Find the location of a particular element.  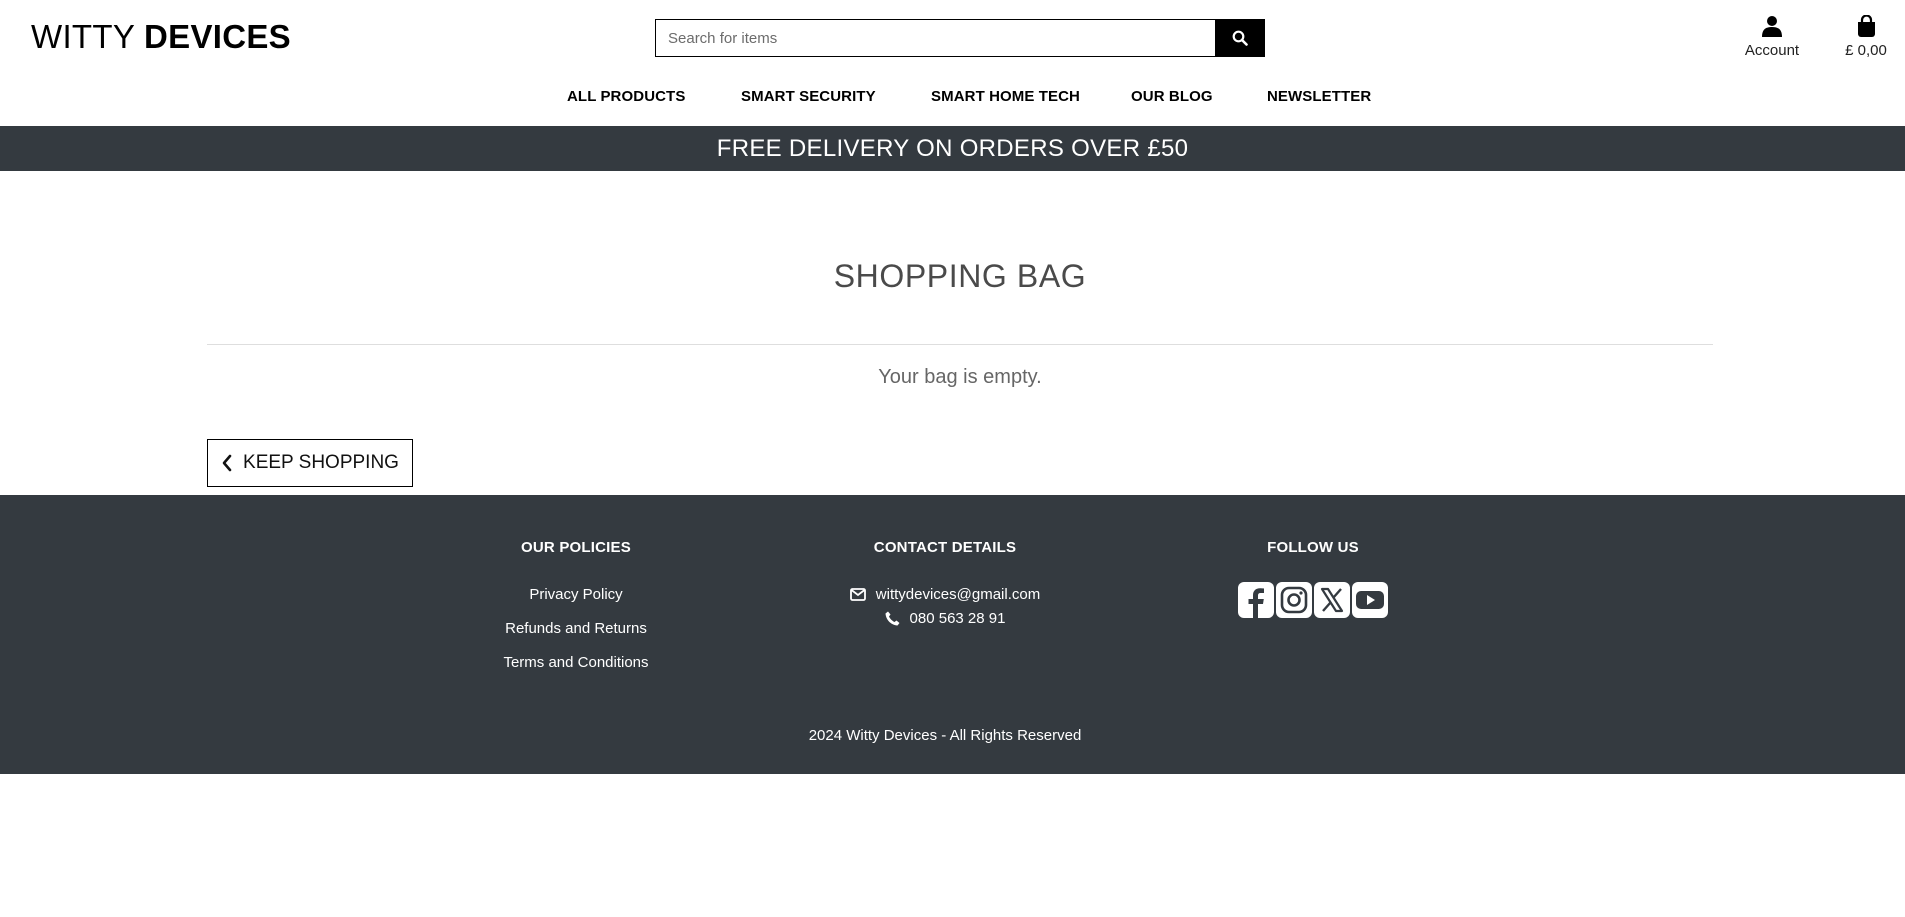

privacy-policy-link: Privacy Policy is located at coordinates (576, 595).